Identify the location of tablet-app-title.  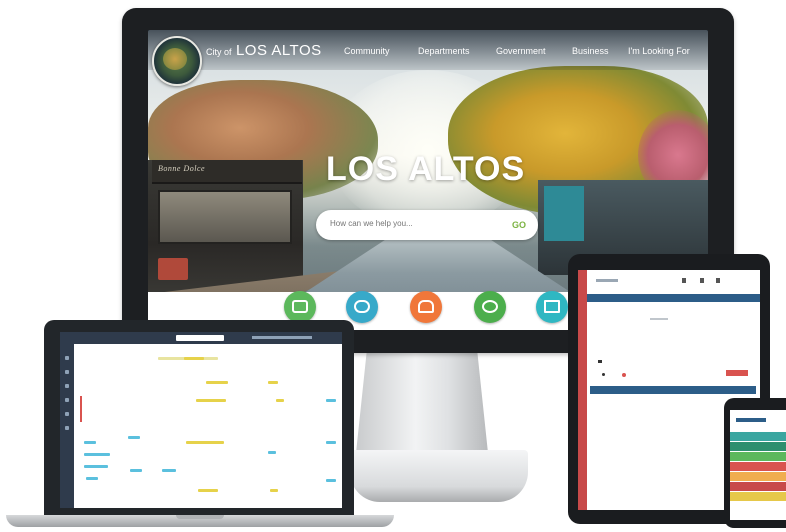
(607, 280).